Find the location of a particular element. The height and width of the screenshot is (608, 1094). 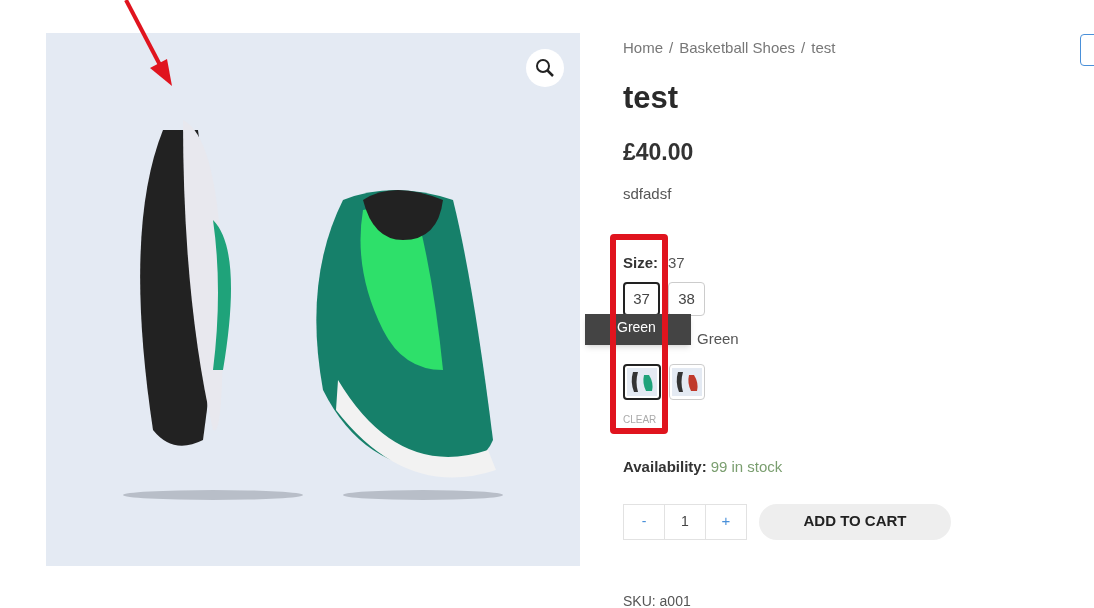

size-label: Size: is located at coordinates (640, 262).